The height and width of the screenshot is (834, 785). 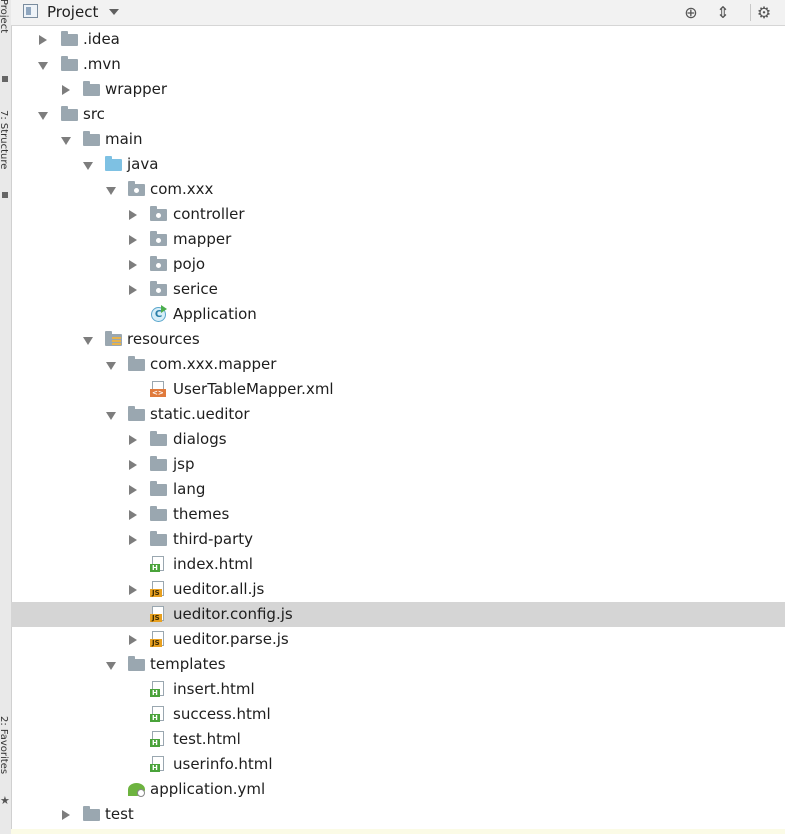 What do you see at coordinates (94, 114) in the screenshot?
I see `tree-item-label: src` at bounding box center [94, 114].